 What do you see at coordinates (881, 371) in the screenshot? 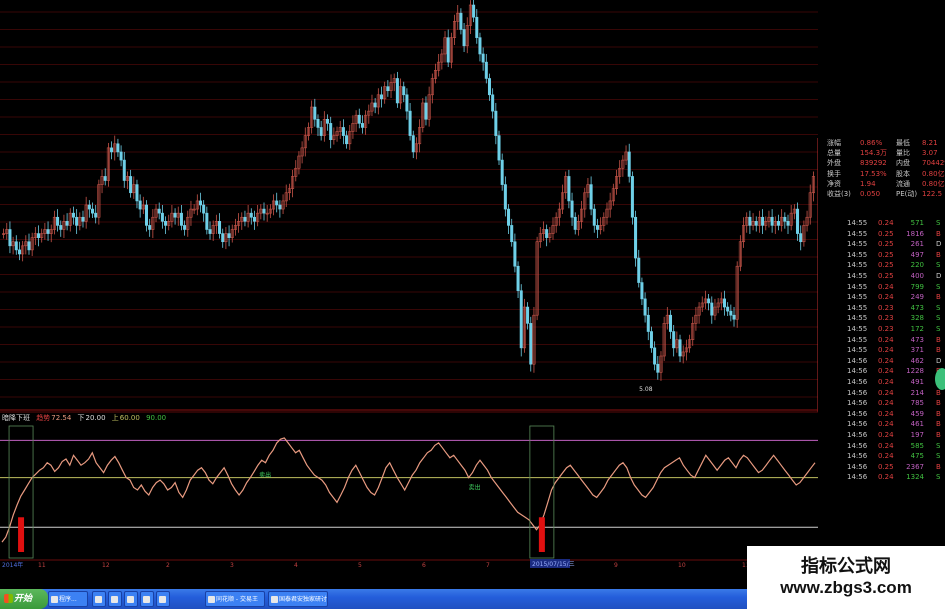
I see `tick-row: 14:560.241228B` at bounding box center [881, 371].